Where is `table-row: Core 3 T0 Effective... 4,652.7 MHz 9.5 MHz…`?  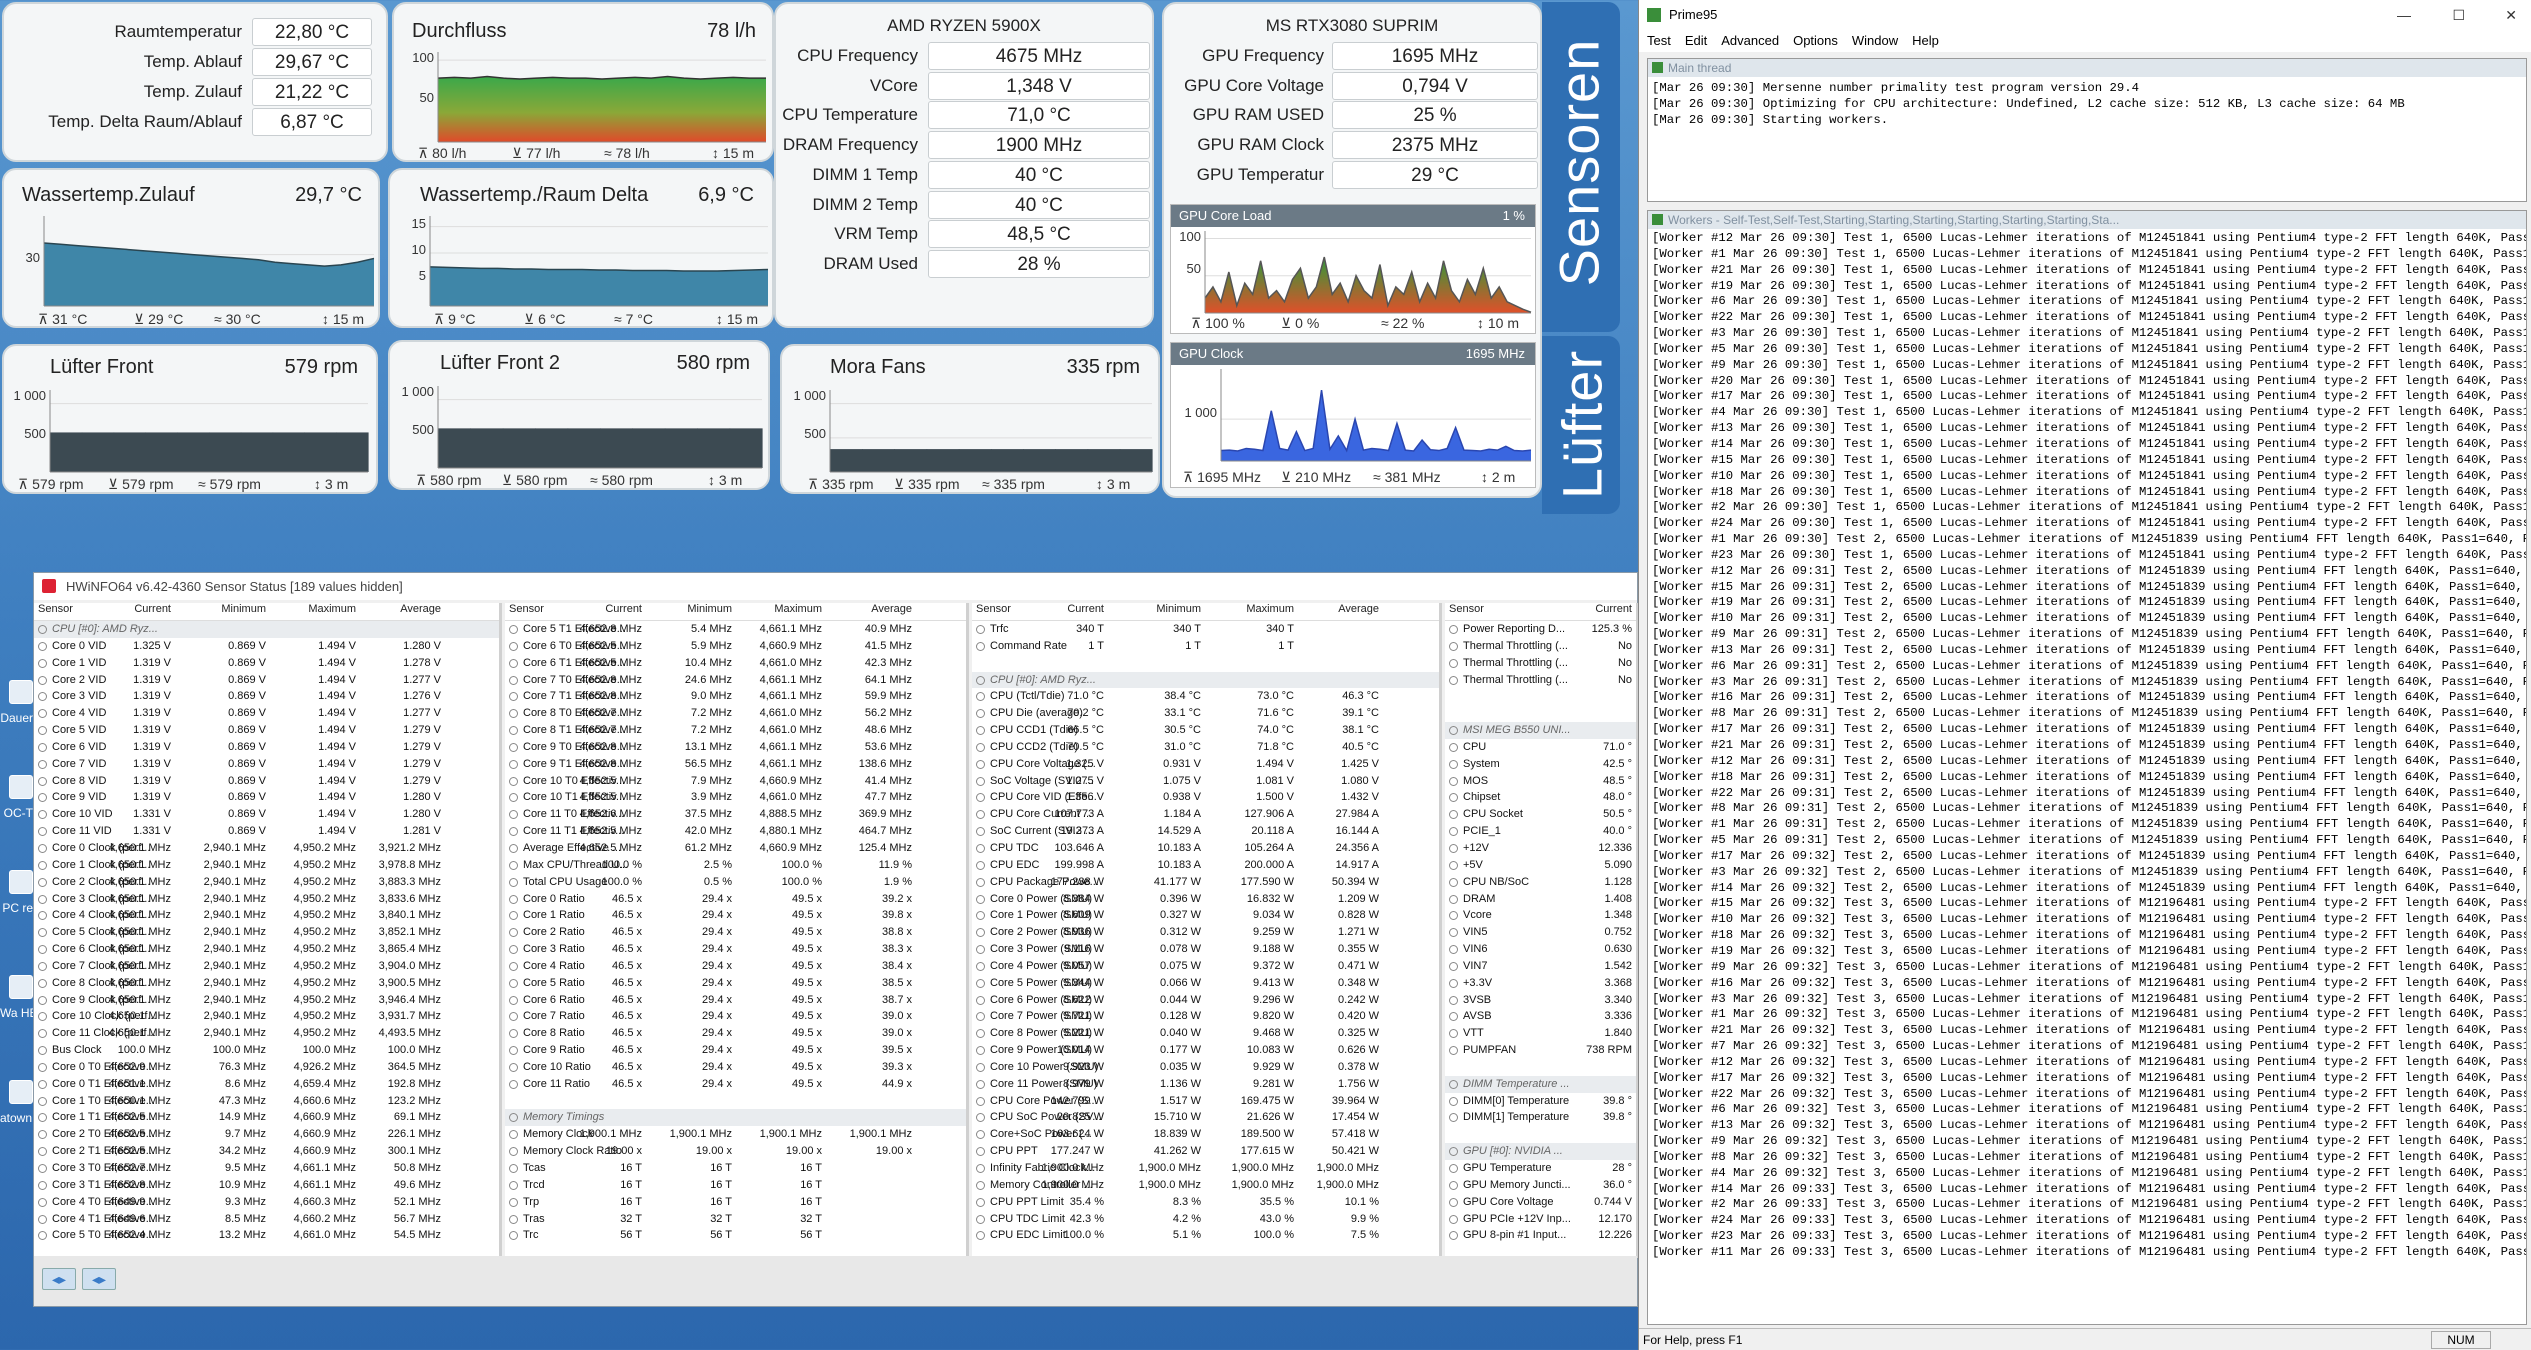 table-row: Core 3 T0 Effective... 4,652.7 MHz 9.5 MHz… is located at coordinates (266, 1168).